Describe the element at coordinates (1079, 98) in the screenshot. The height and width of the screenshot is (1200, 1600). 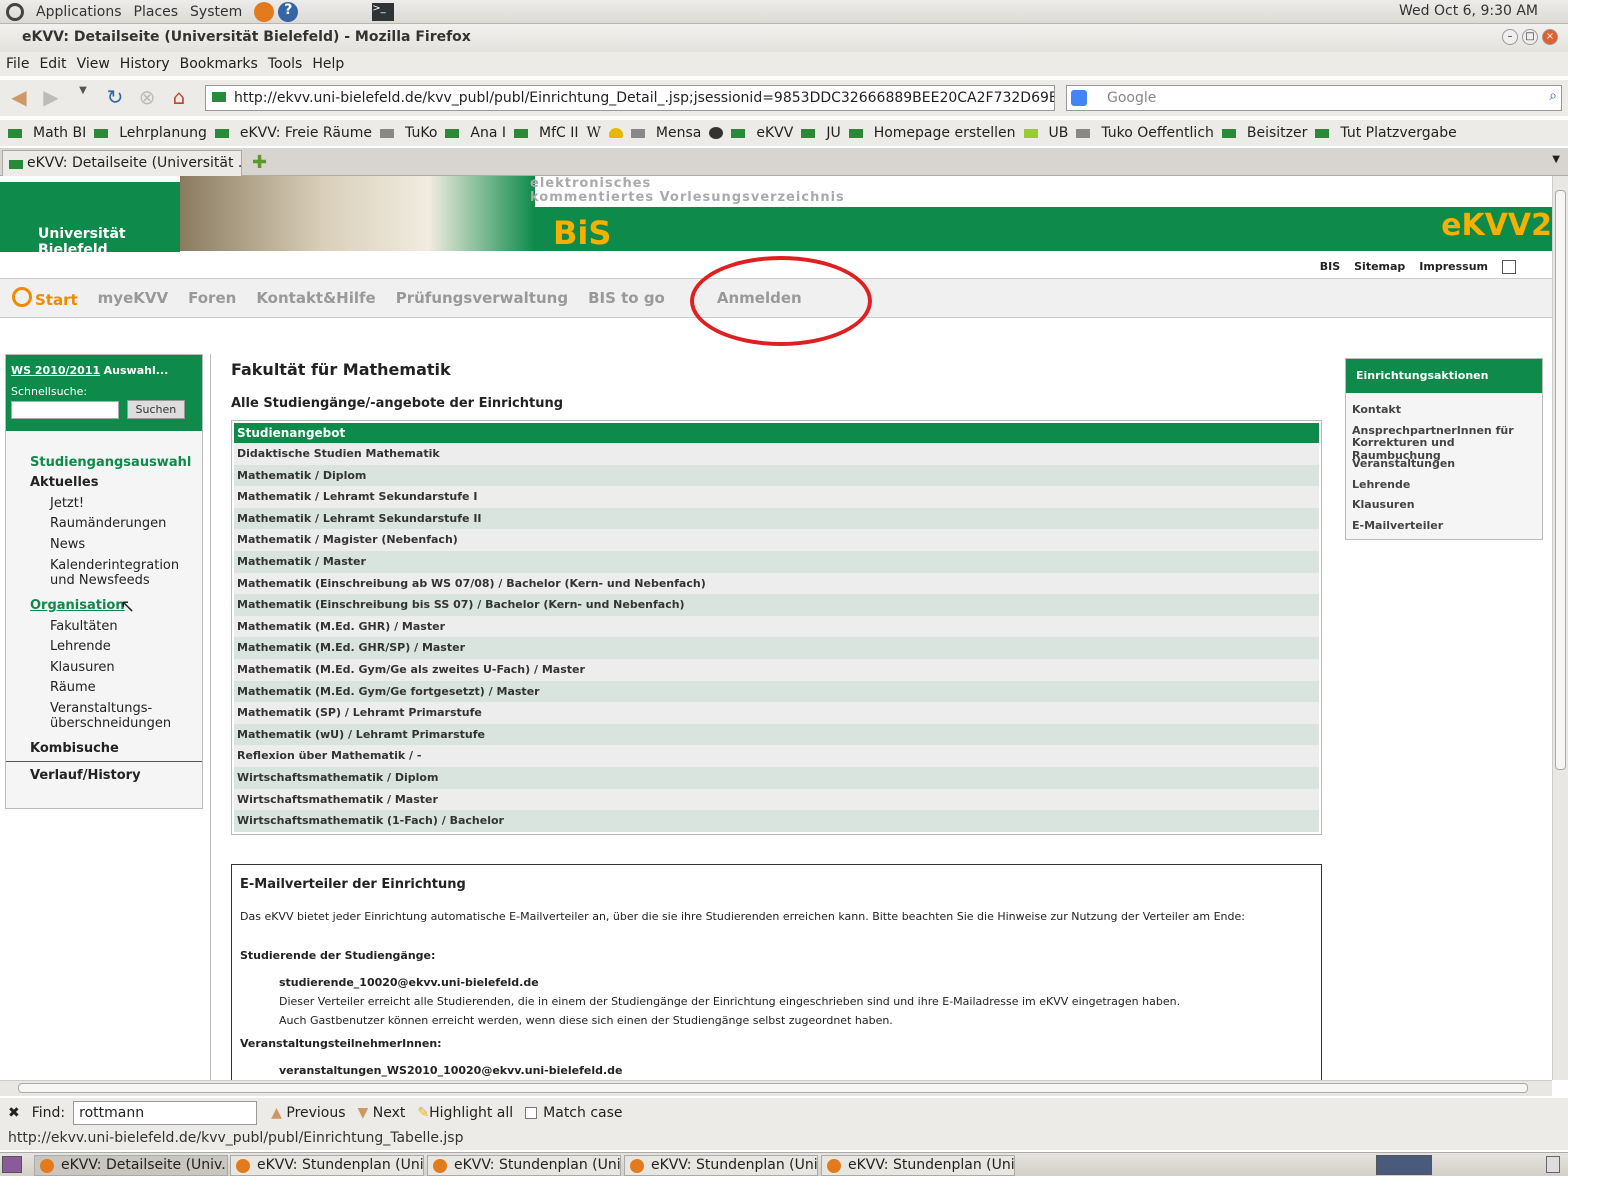
I see `google-engine-icon` at that location.